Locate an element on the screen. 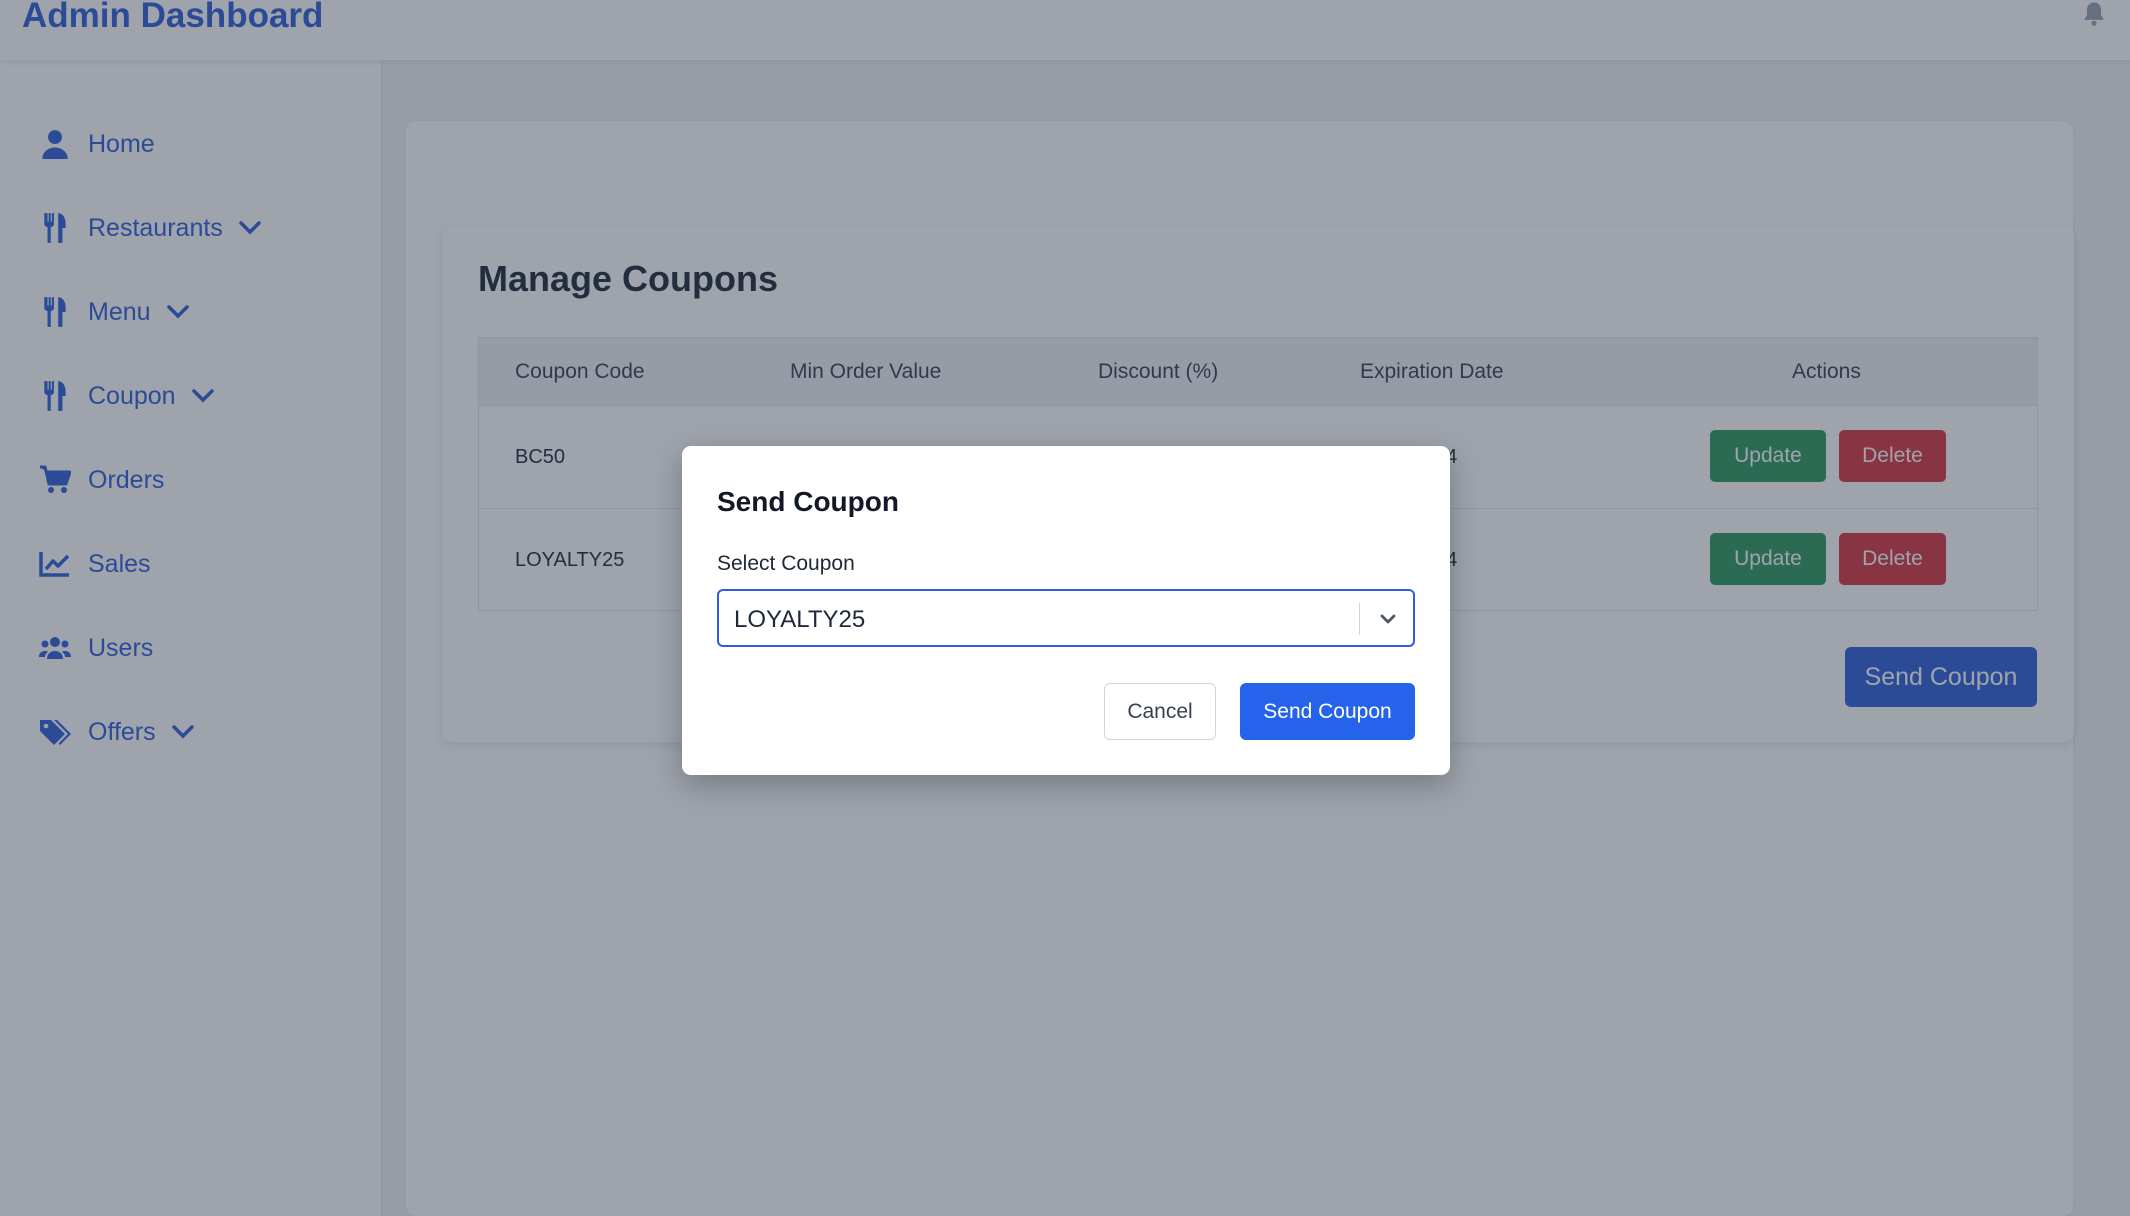 Image resolution: width=2130 pixels, height=1216 pixels. select-coupon-label: Select Coupon is located at coordinates (786, 563).